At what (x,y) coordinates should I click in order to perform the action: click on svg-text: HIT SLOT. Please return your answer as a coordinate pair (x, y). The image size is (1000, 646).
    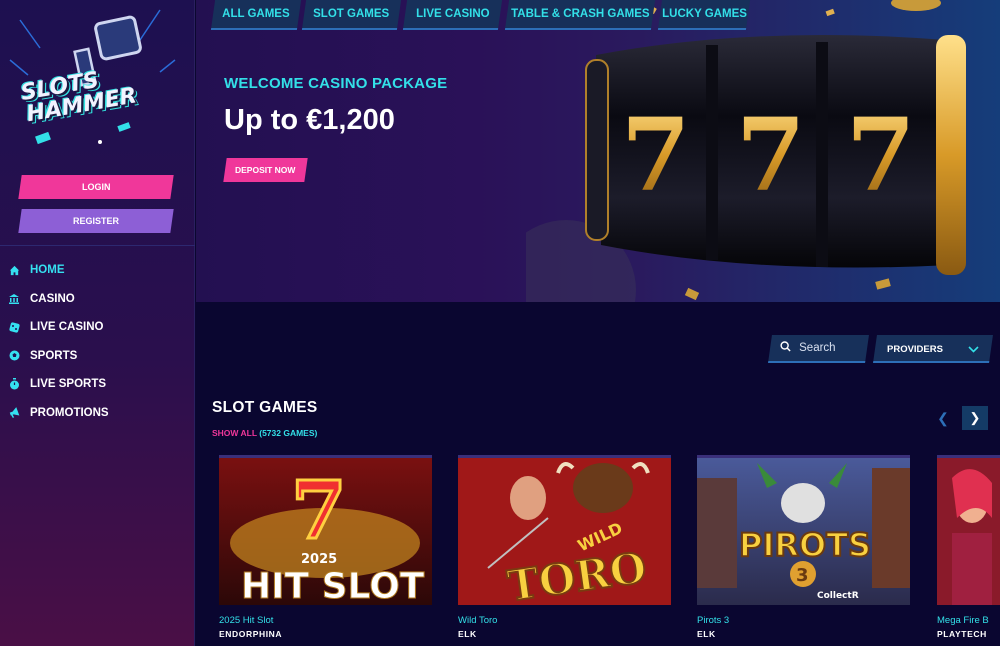
    Looking at the image, I should click on (333, 585).